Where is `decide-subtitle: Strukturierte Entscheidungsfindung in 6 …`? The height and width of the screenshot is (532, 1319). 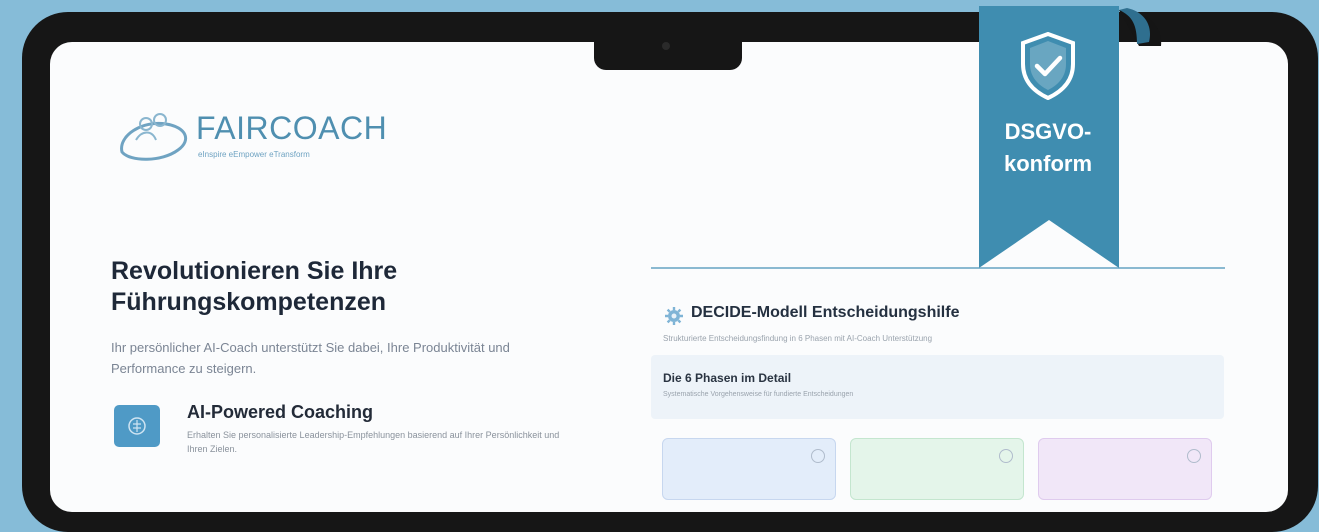
decide-subtitle: Strukturierte Entscheidungsfindung in 6 … is located at coordinates (798, 338).